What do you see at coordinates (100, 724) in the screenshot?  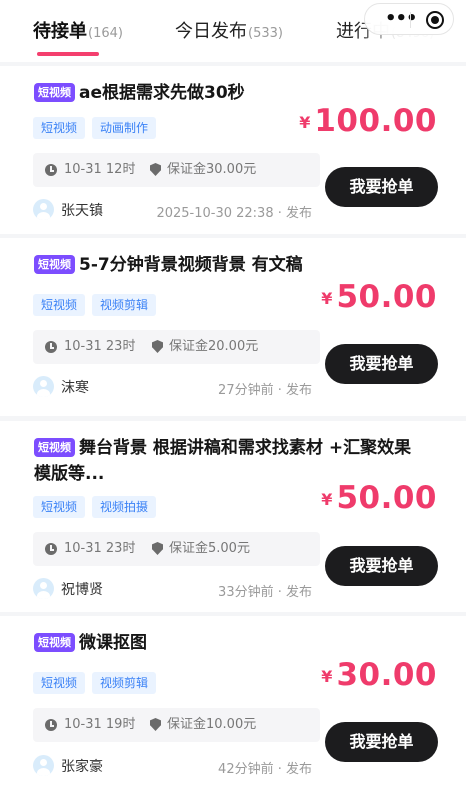 I see `deadline-text: 10-31 19时` at bounding box center [100, 724].